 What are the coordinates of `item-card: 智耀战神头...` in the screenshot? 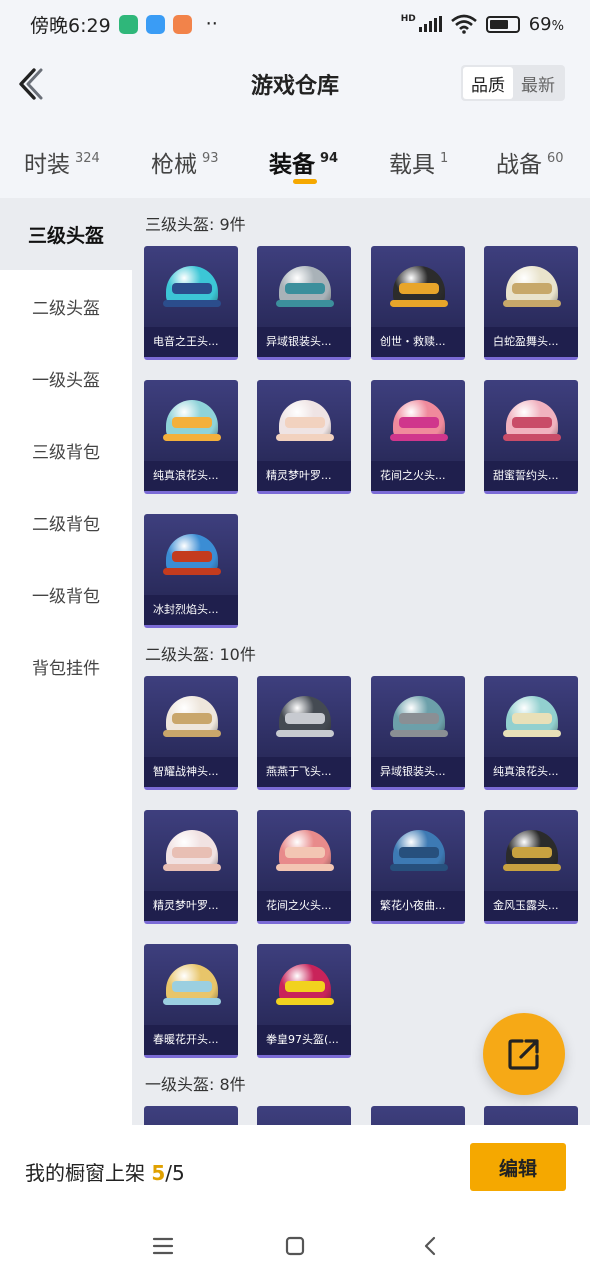 It's located at (191, 733).